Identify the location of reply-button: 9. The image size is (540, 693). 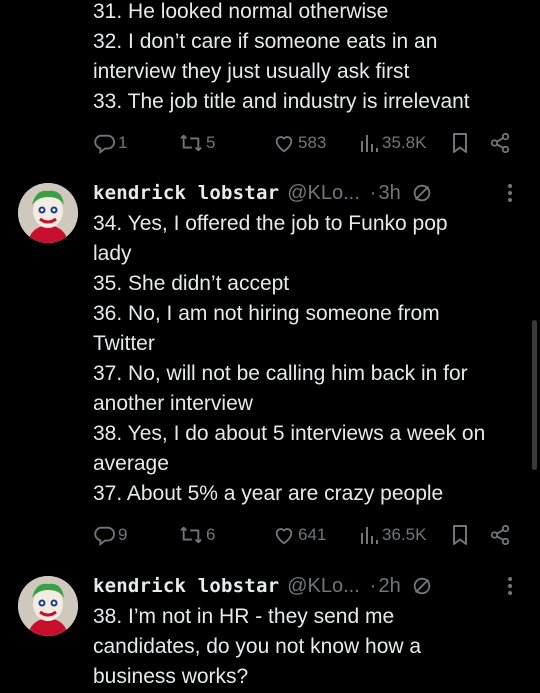
(110, 535).